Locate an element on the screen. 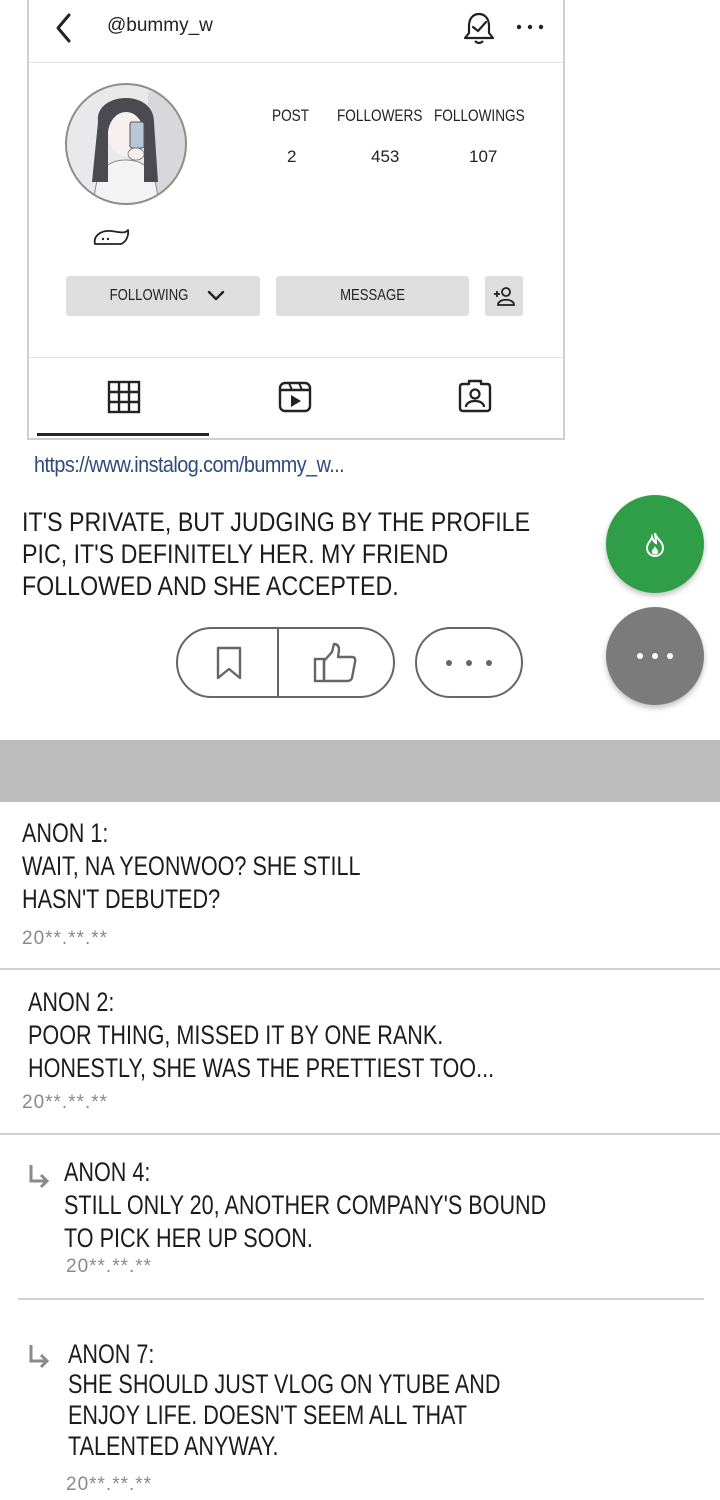  message-button: MESSAGE is located at coordinates (372, 296).